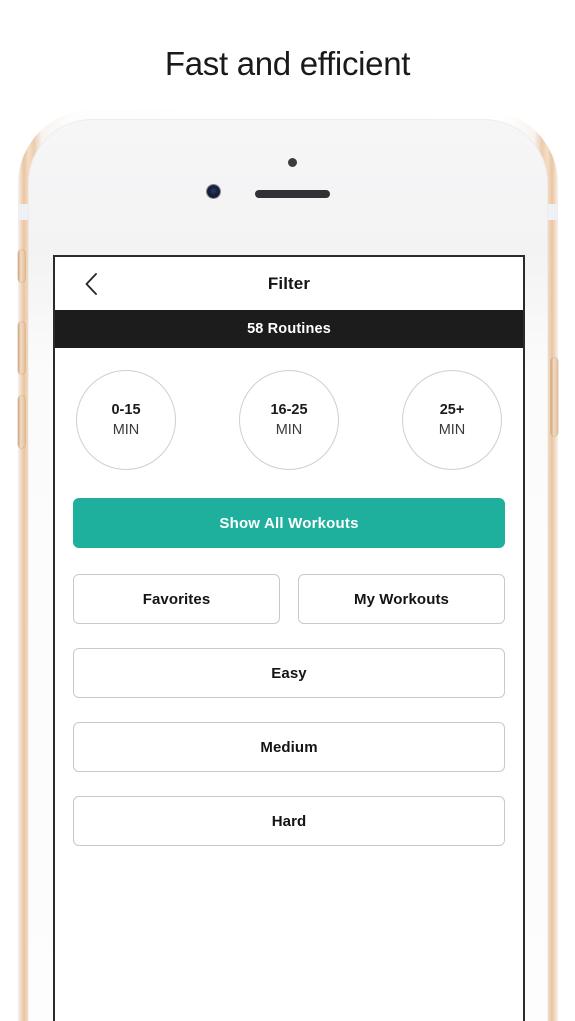 Image resolution: width=575 pixels, height=1021 pixels. I want to click on favorites-label: Favorites, so click(176, 599).